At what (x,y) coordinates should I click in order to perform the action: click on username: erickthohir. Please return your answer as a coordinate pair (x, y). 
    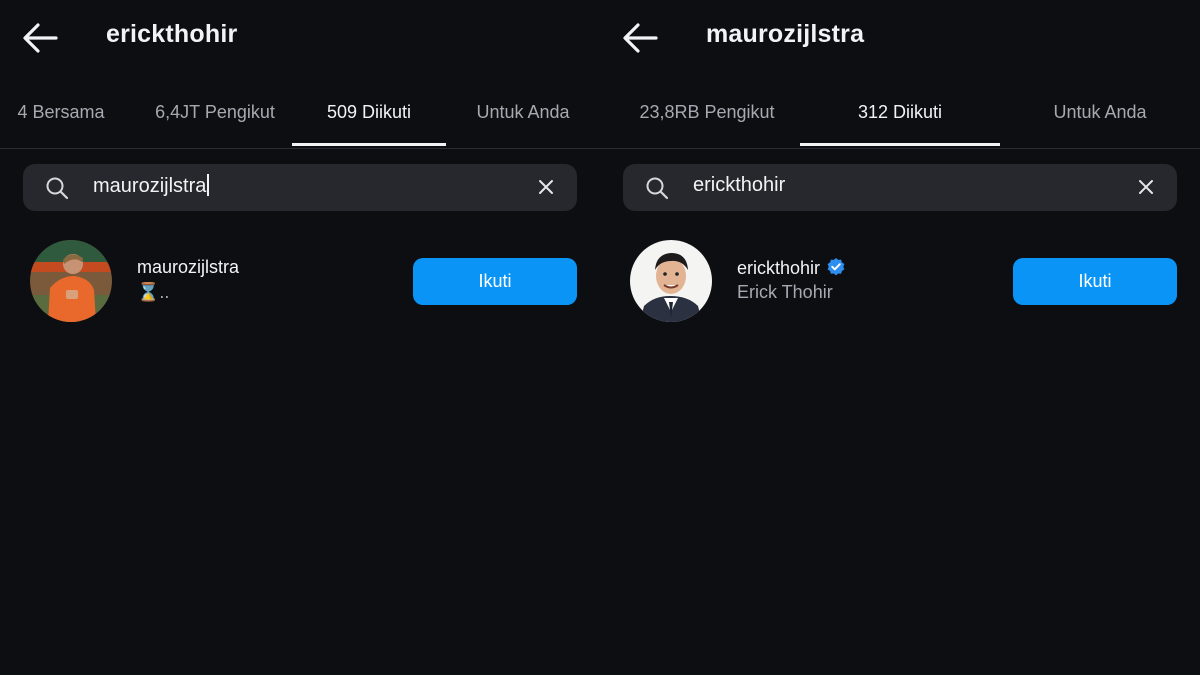
    Looking at the image, I should click on (779, 268).